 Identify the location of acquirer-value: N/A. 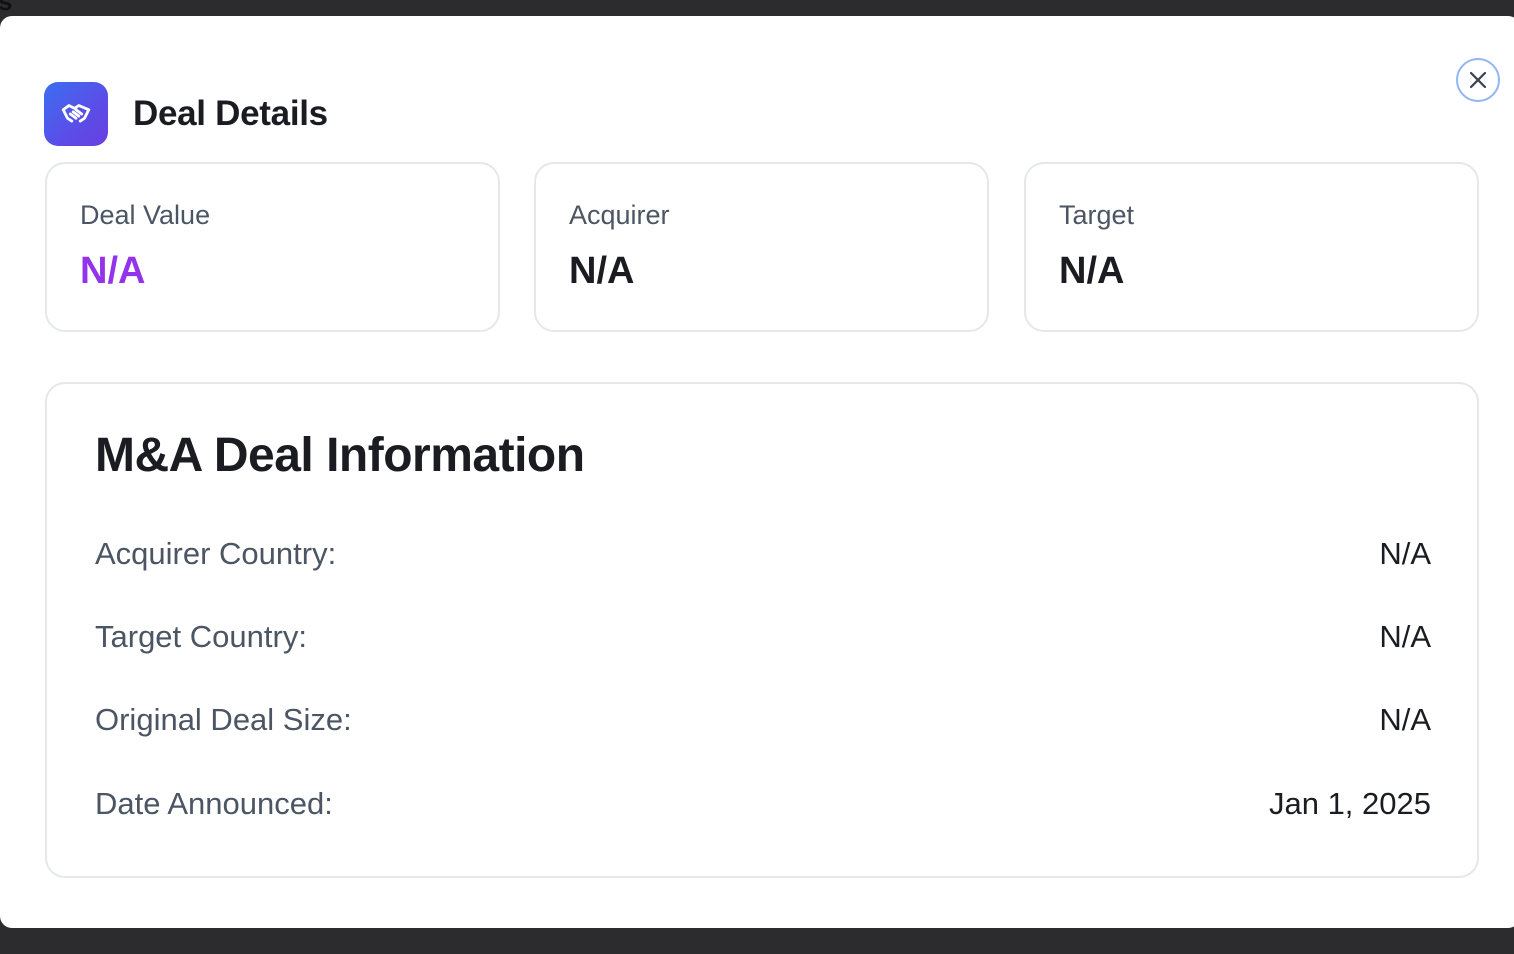
(602, 271).